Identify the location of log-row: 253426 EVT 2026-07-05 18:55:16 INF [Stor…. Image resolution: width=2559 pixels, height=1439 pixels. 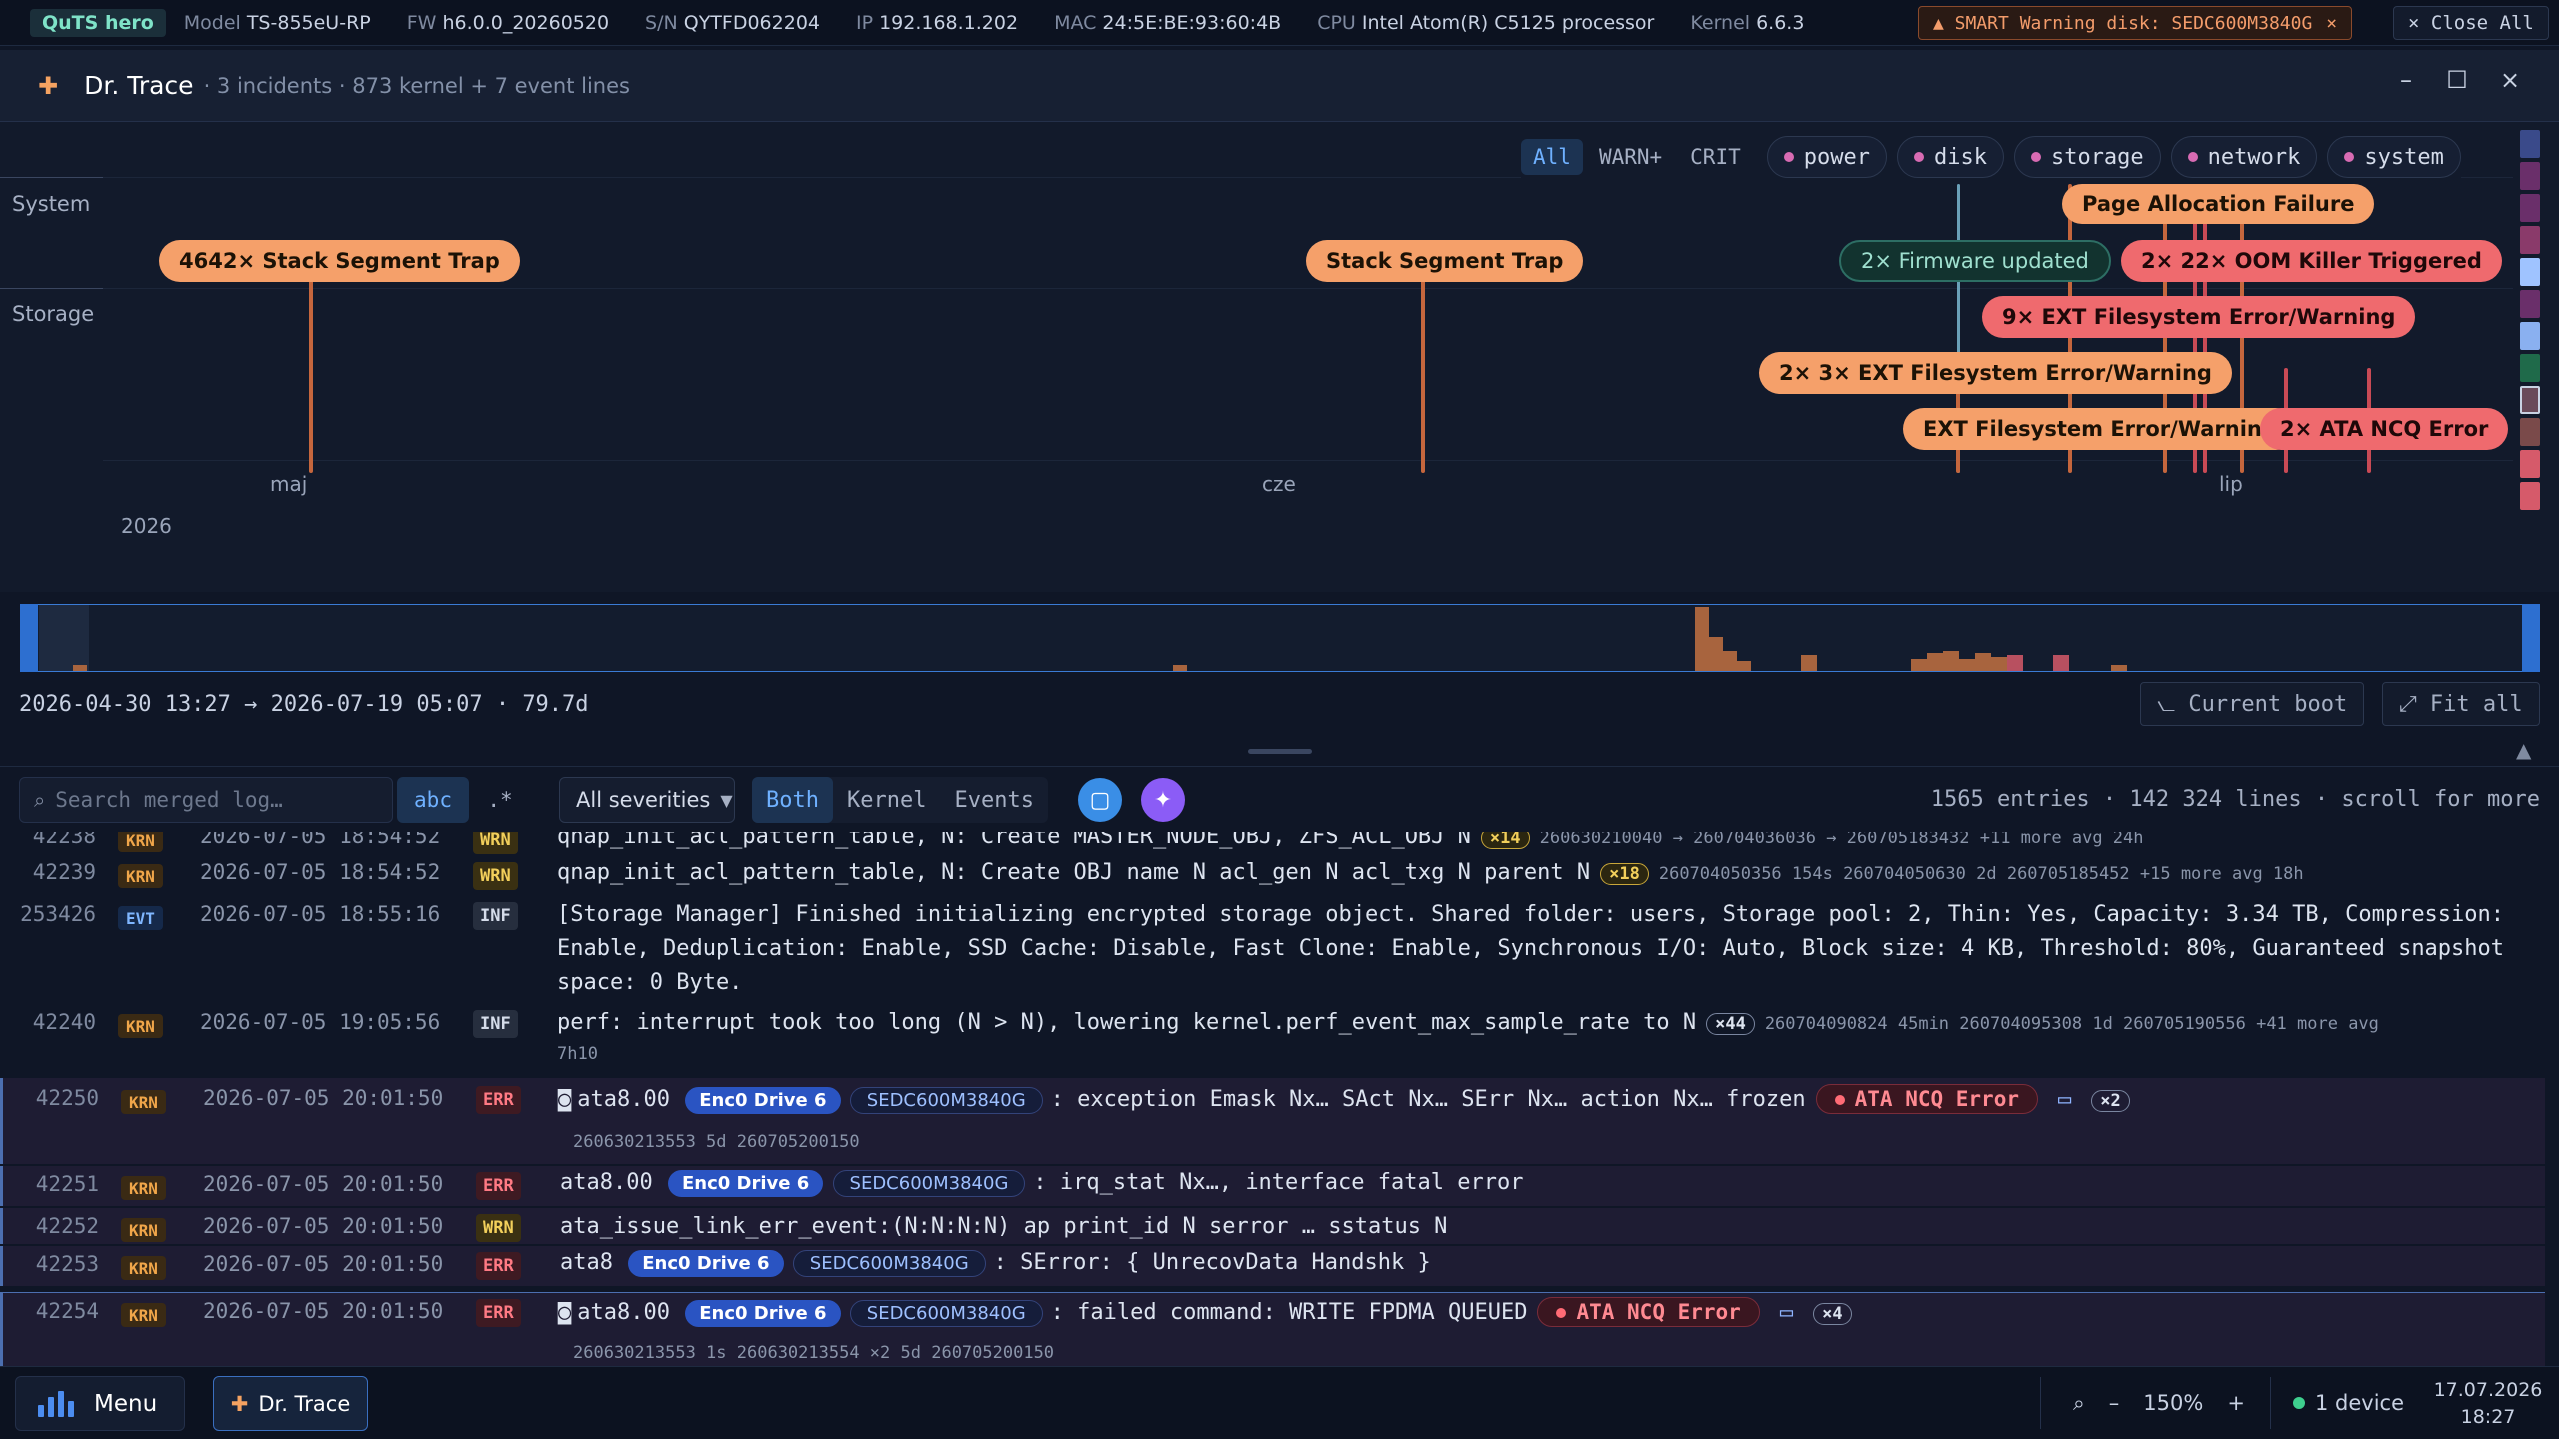
(1272, 952).